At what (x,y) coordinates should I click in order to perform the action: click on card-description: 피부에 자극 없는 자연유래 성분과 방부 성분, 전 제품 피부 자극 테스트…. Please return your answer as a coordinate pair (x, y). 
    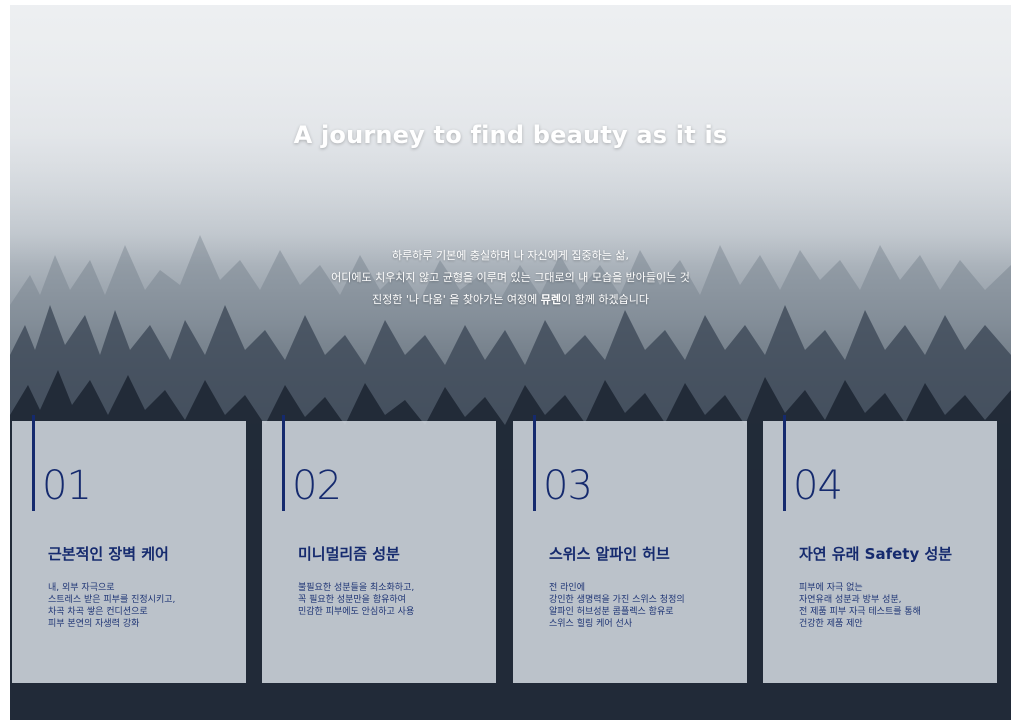
    Looking at the image, I should click on (860, 606).